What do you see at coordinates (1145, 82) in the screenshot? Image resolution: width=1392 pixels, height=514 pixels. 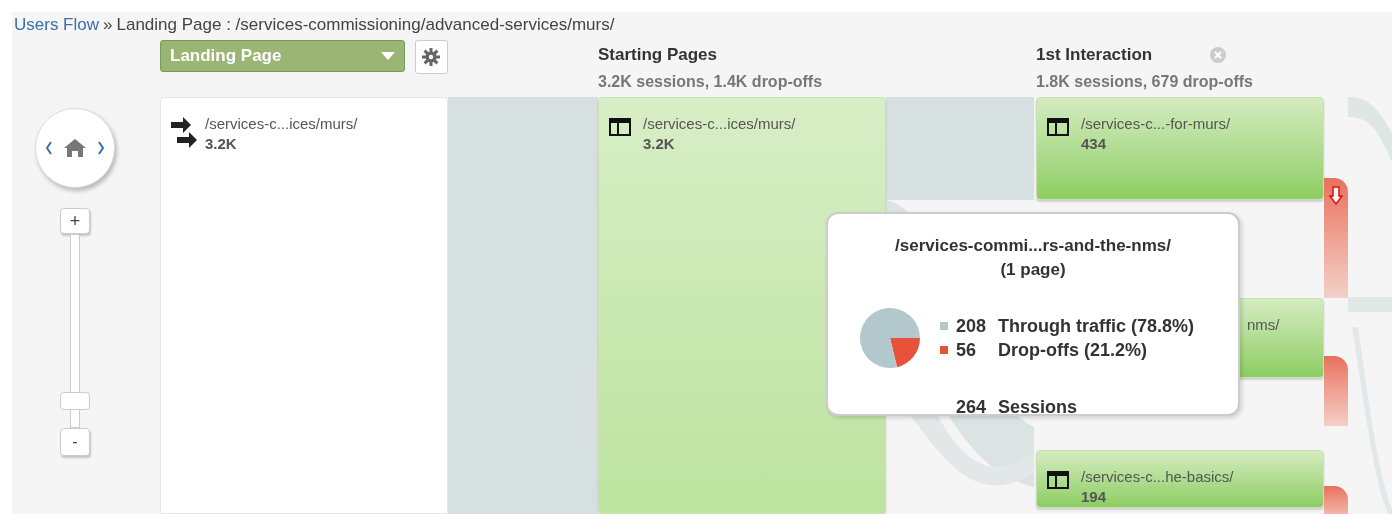 I see `column-summary: 1.8K sessions, 679 drop-offs` at bounding box center [1145, 82].